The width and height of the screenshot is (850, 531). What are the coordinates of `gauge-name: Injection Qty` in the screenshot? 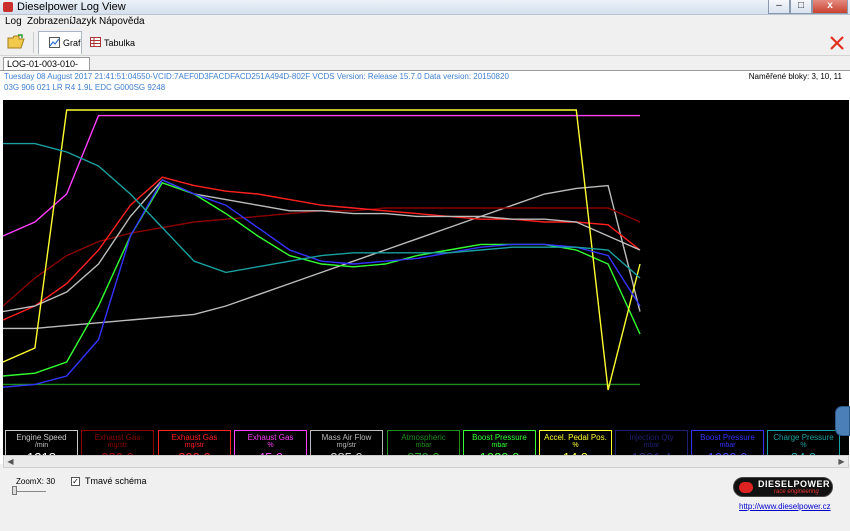 It's located at (651, 437).